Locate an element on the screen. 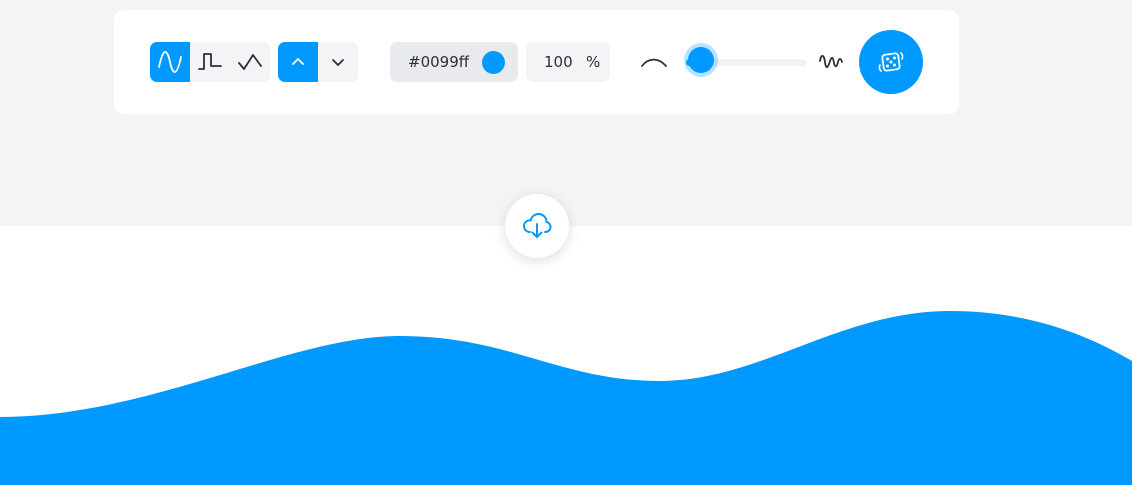 The width and height of the screenshot is (1132, 485). opacity-unit: % is located at coordinates (593, 62).